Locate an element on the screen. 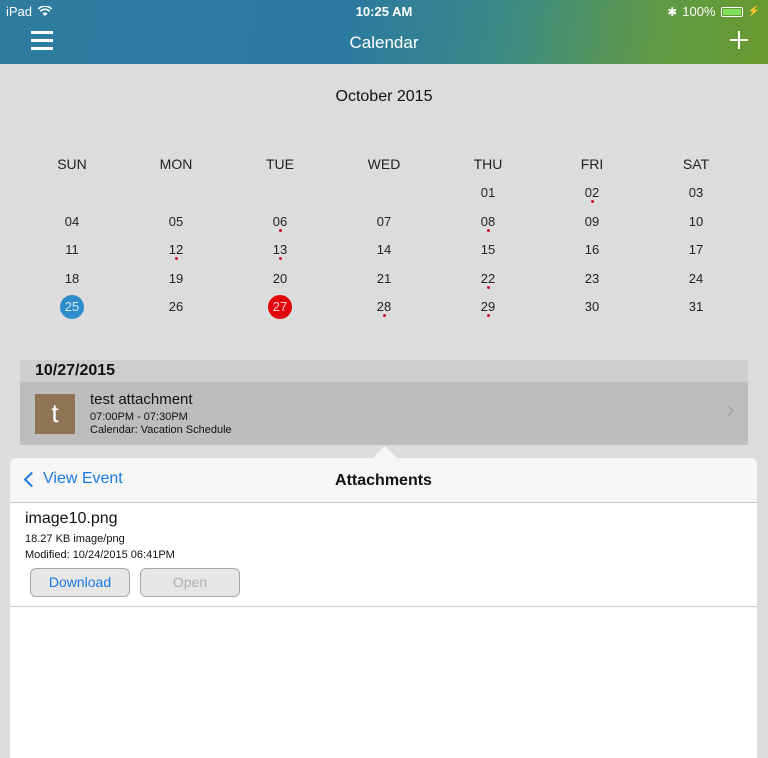 The width and height of the screenshot is (768, 758). calendar-day-number: 11 is located at coordinates (72, 249).